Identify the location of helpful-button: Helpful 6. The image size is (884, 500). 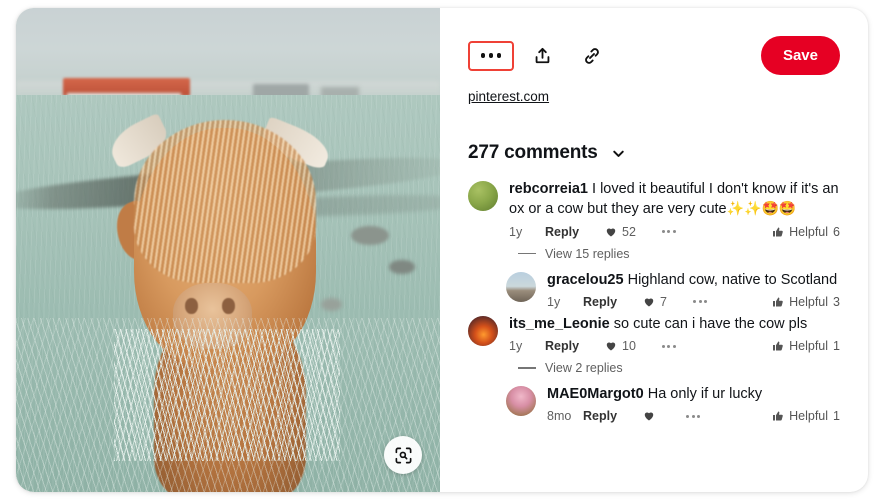
(806, 232).